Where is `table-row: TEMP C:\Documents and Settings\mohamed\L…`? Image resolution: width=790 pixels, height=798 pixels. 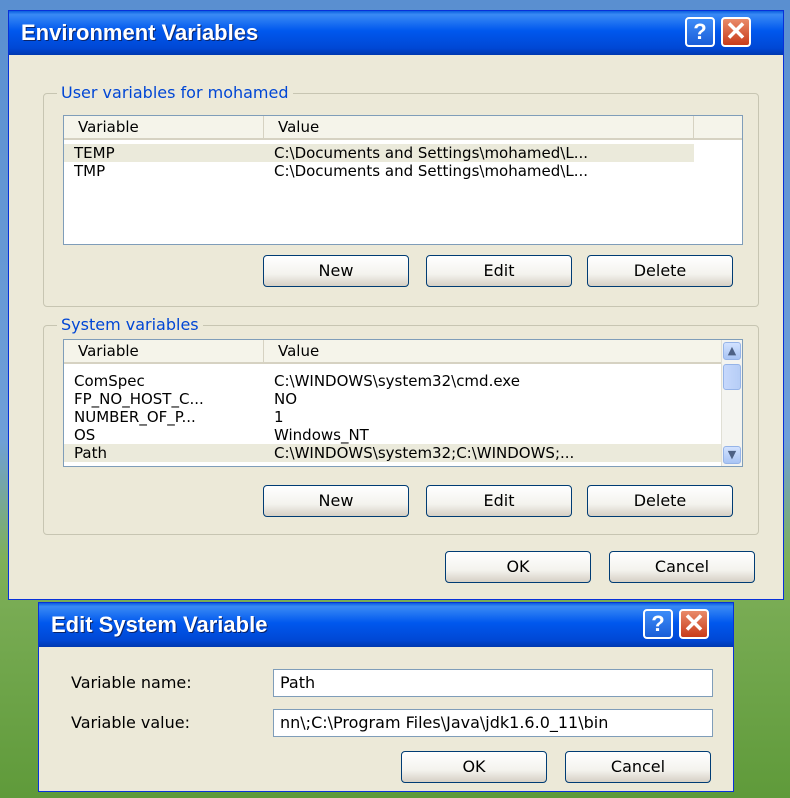
table-row: TEMP C:\Documents and Settings\mohamed\L… is located at coordinates (379, 153).